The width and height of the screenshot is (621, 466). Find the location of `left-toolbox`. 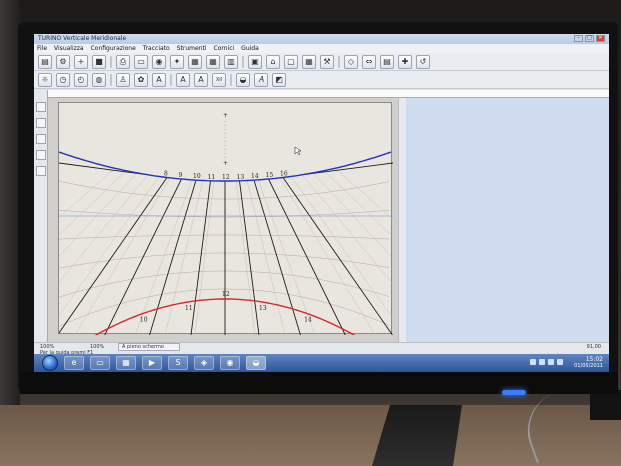

left-toolbox is located at coordinates (41, 216).